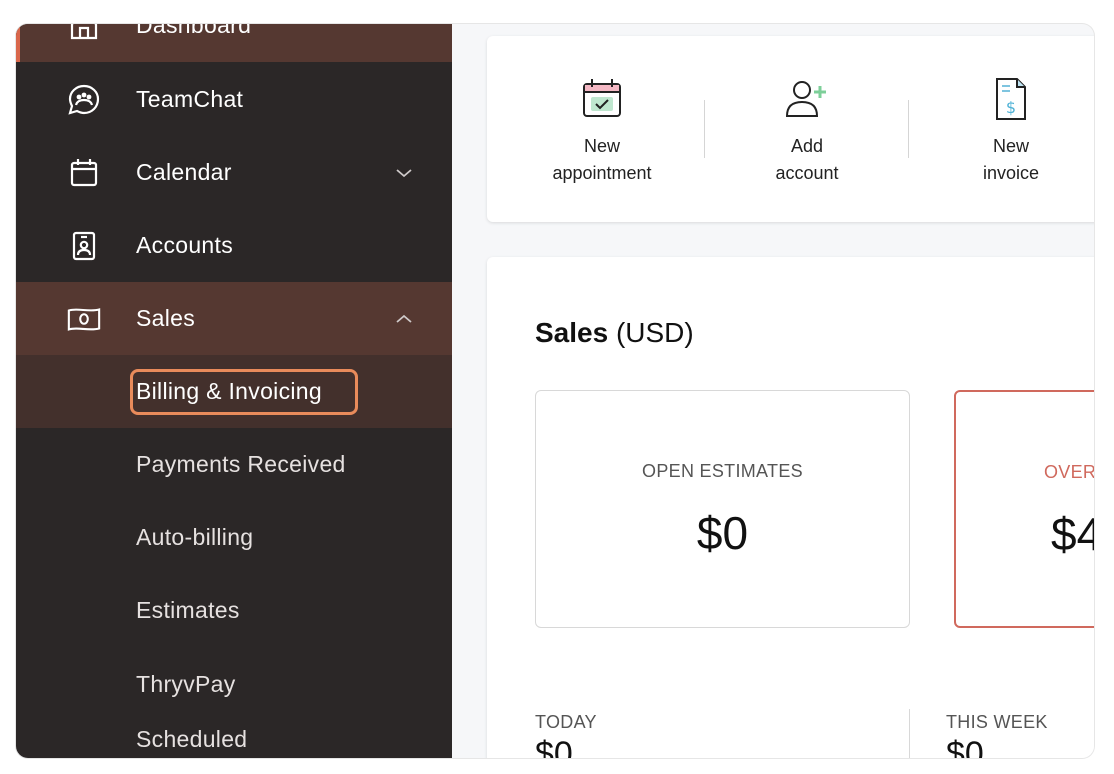 The width and height of the screenshot is (1114, 774). What do you see at coordinates (185, 245) in the screenshot?
I see `sidebar-item-label: Accounts` at bounding box center [185, 245].